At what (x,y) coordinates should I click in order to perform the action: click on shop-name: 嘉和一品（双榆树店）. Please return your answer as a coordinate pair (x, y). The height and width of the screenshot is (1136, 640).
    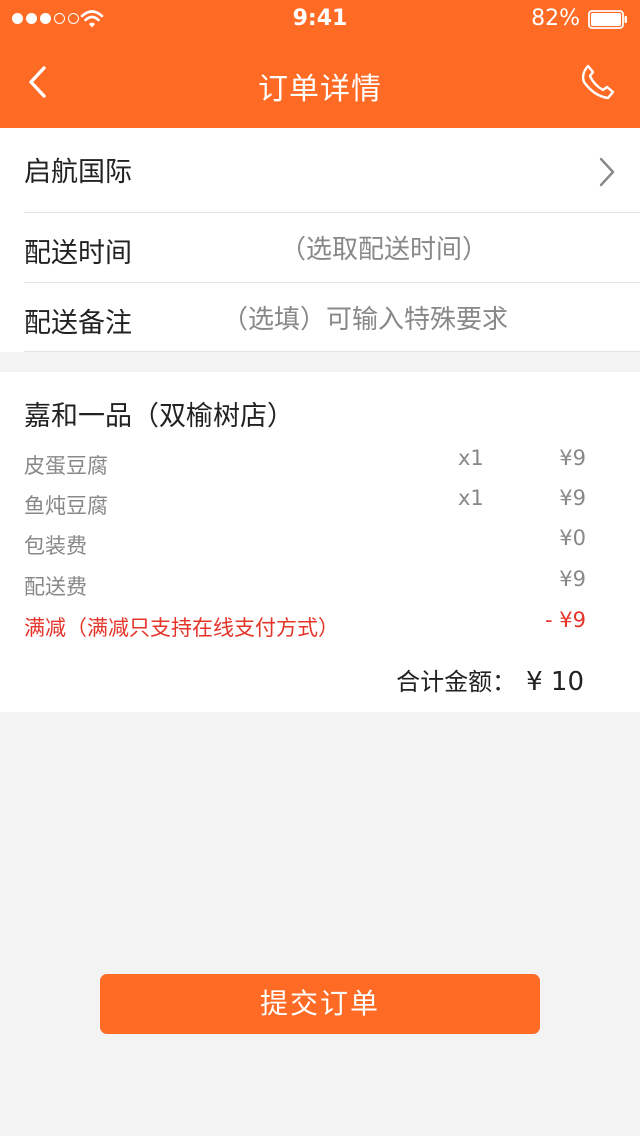
    Looking at the image, I should click on (159, 416).